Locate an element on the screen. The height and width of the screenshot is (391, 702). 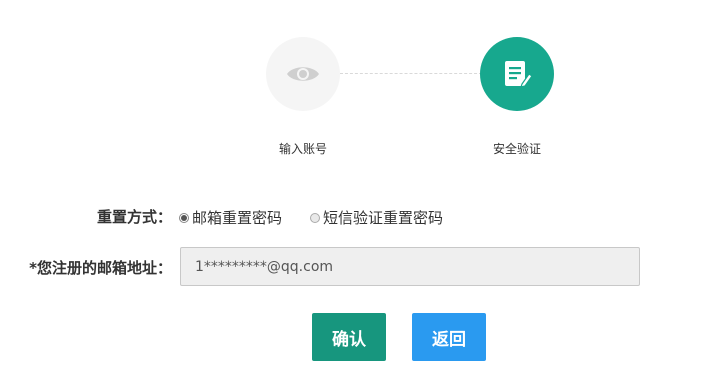
document-edit-icon is located at coordinates (519, 74).